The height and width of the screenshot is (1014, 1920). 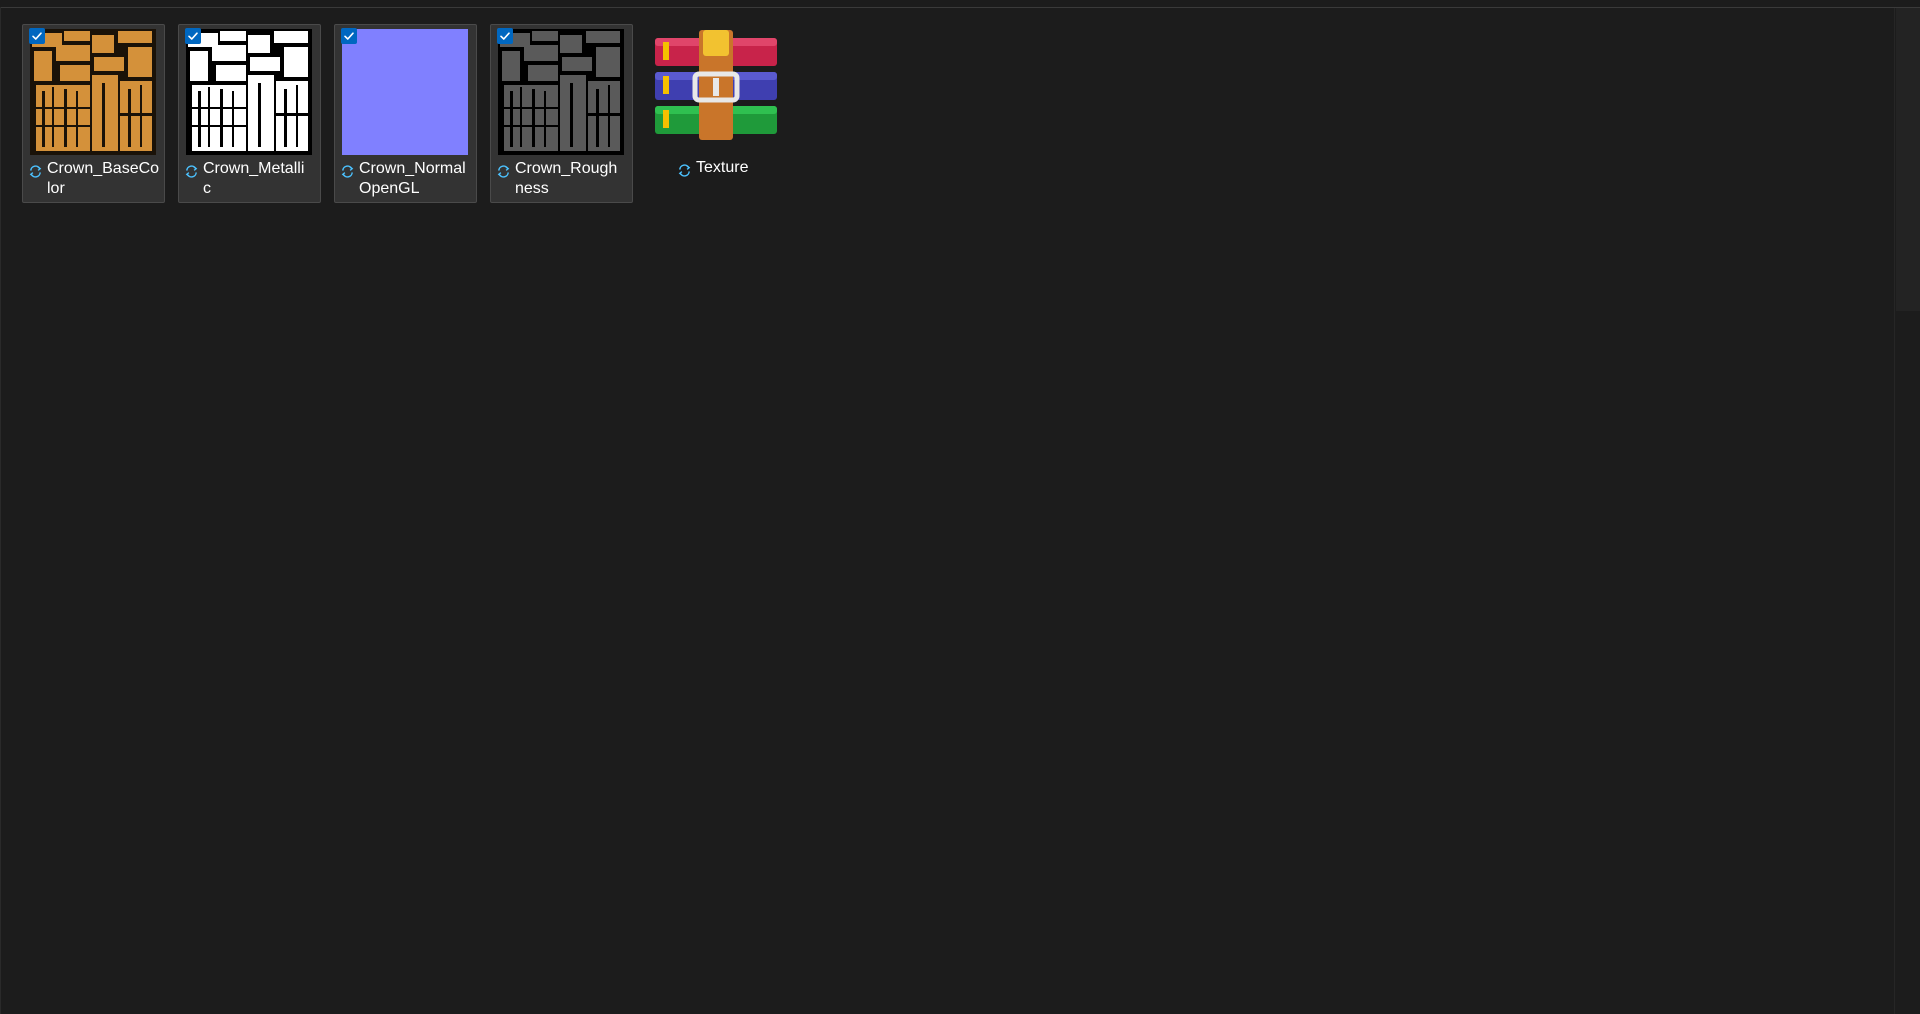 I want to click on thumbnail-archive, so click(x=716, y=91).